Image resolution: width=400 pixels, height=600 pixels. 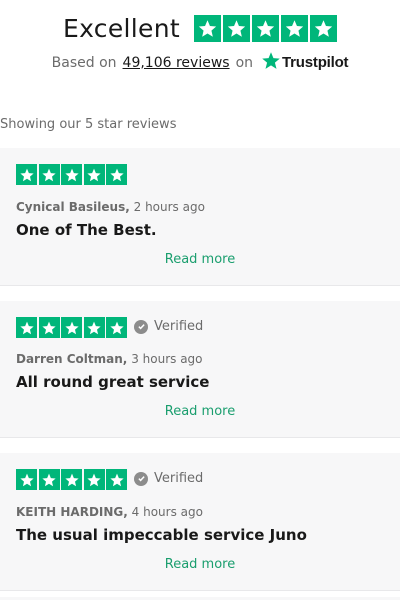 What do you see at coordinates (113, 382) in the screenshot?
I see `review-title: All round great service` at bounding box center [113, 382].